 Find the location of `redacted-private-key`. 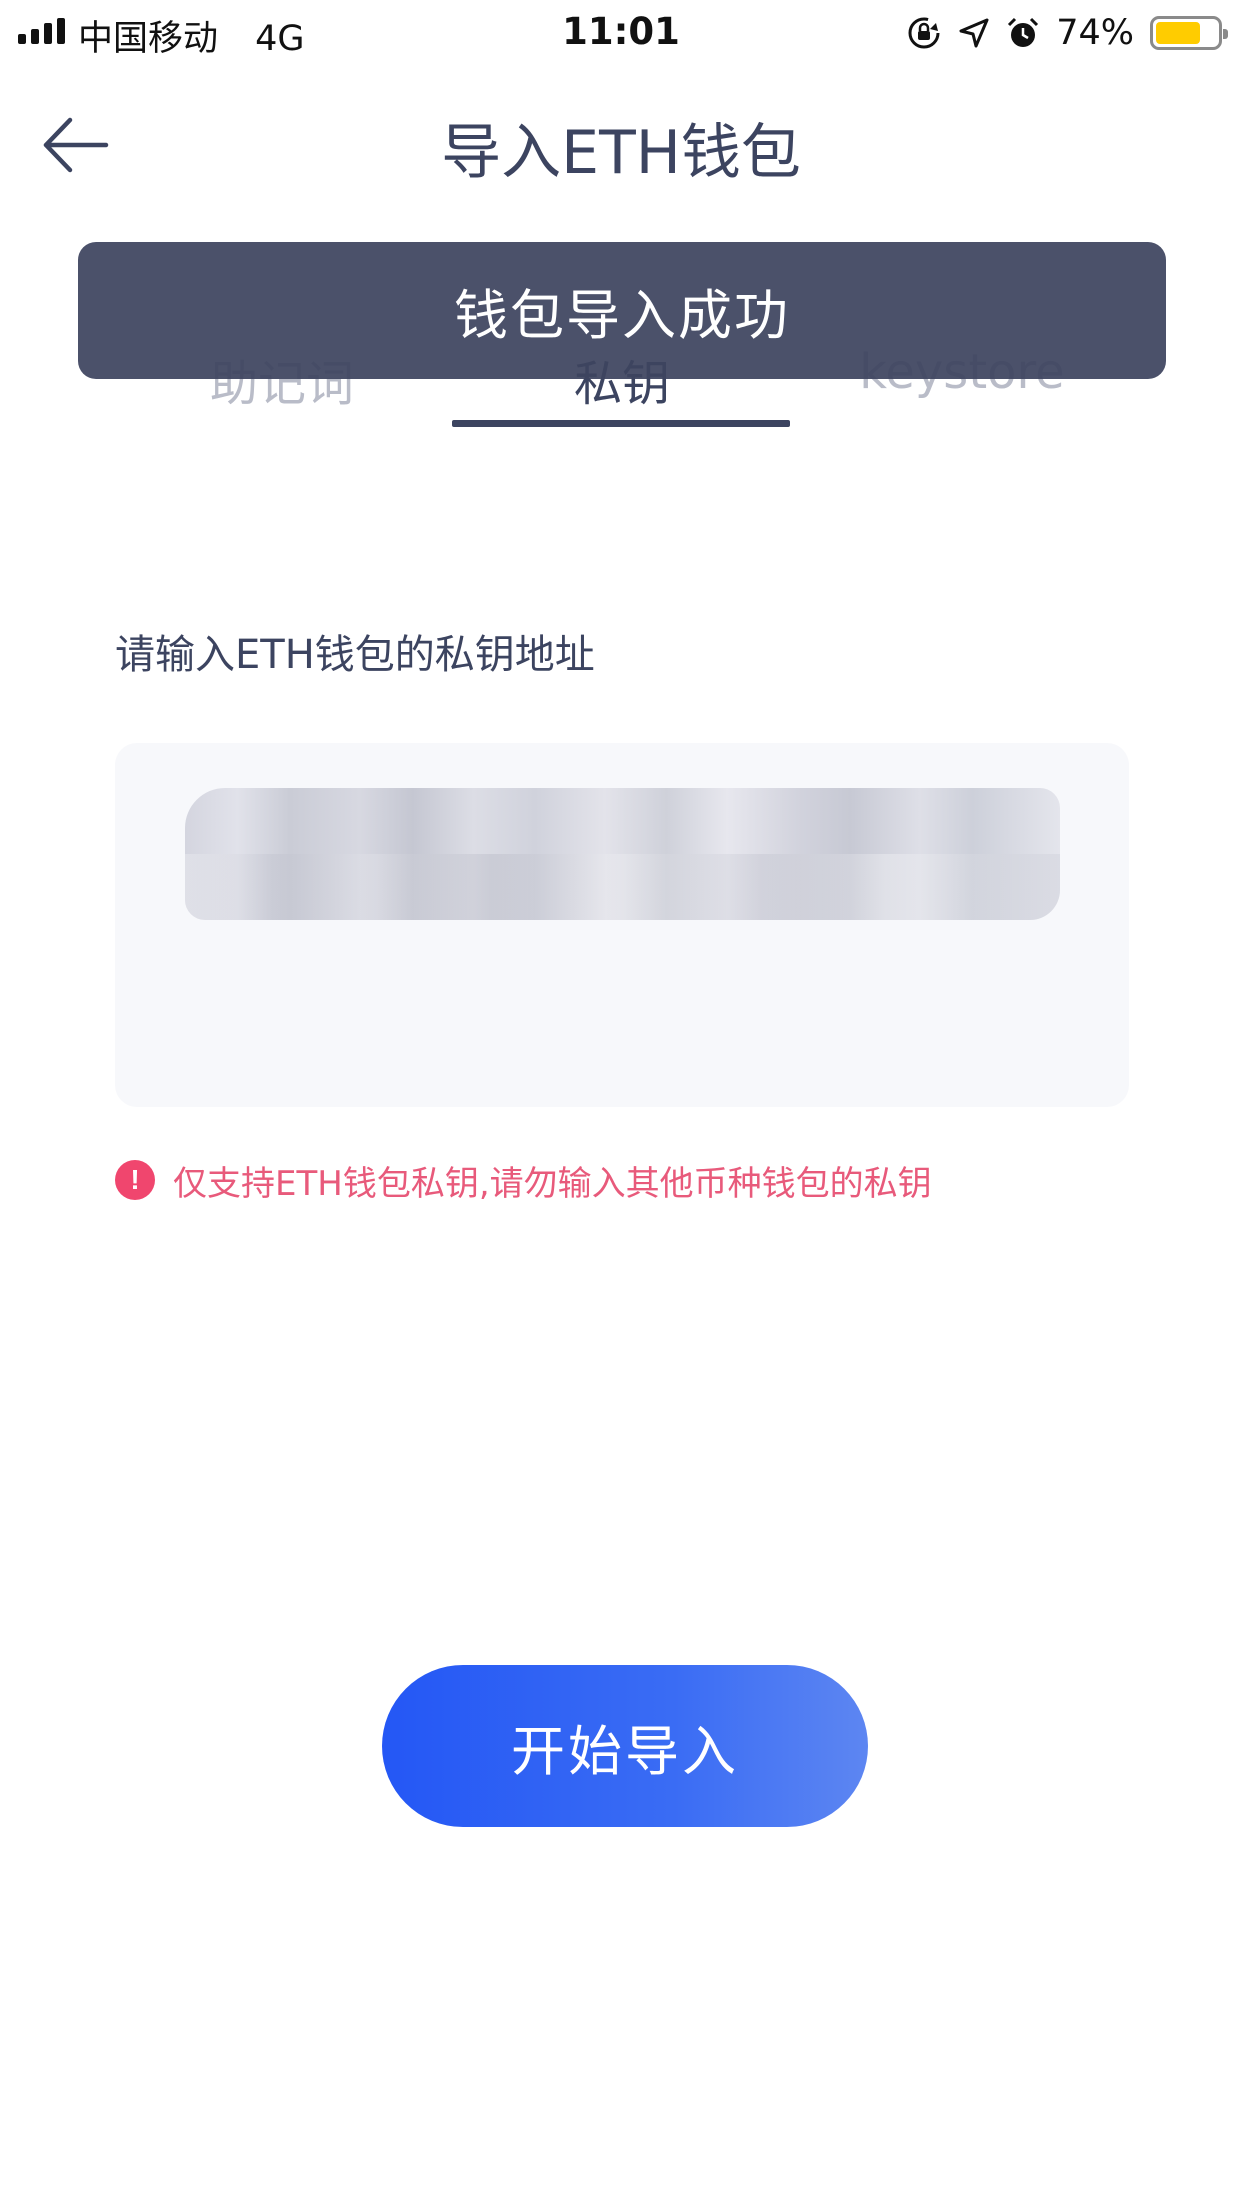

redacted-private-key is located at coordinates (622, 854).